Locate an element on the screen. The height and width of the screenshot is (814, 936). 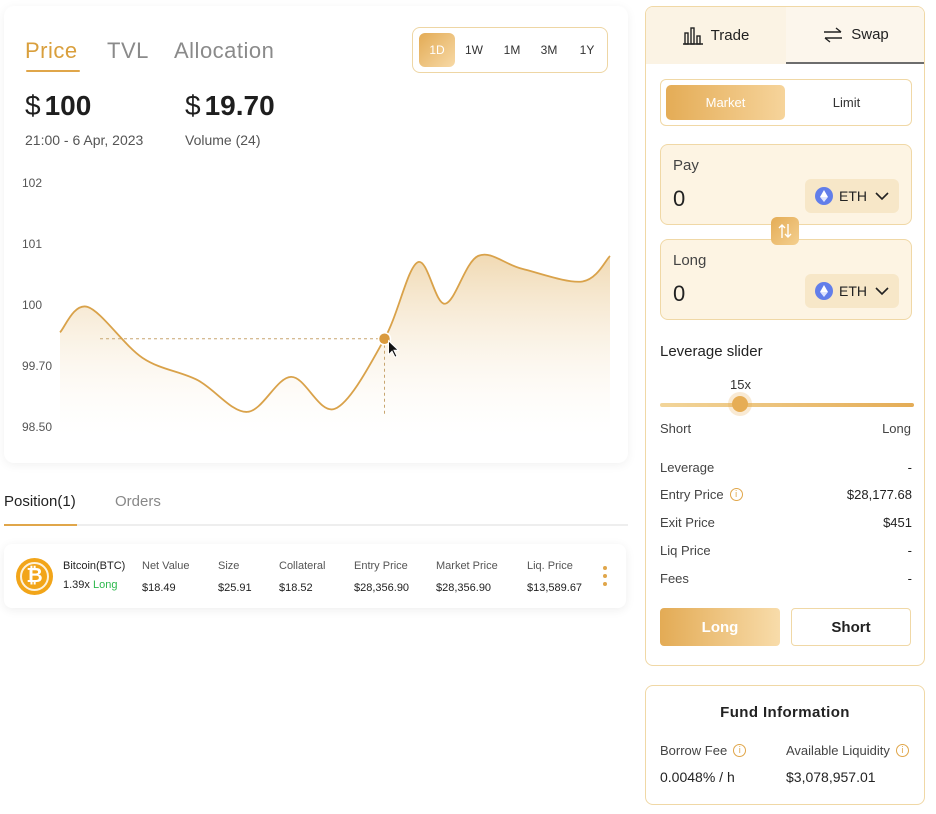
long-token-label: ETH is located at coordinates (853, 291).